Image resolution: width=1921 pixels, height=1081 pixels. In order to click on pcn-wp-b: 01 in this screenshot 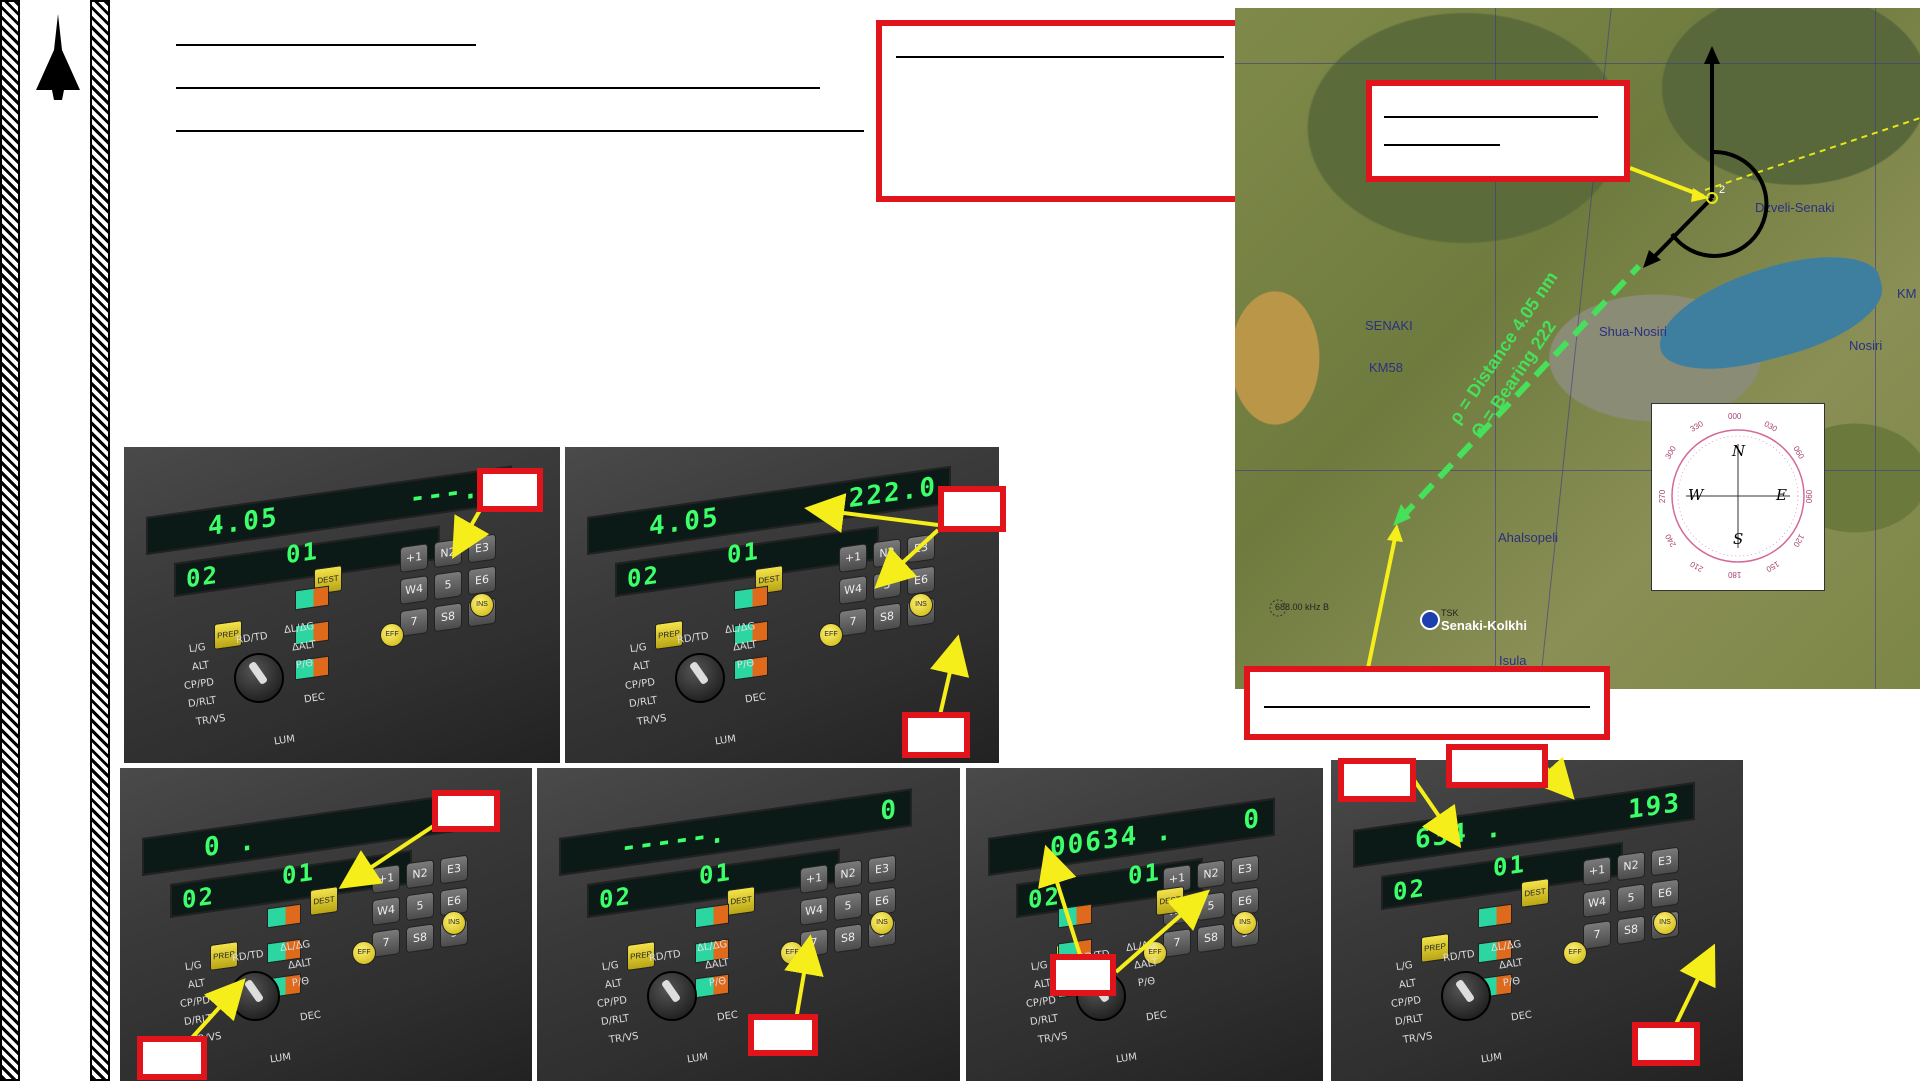, I will do `click(1509, 866)`.